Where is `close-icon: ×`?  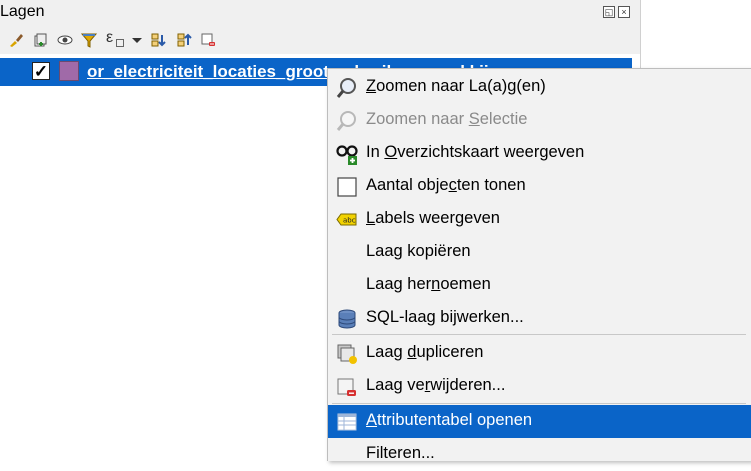 close-icon: × is located at coordinates (624, 12).